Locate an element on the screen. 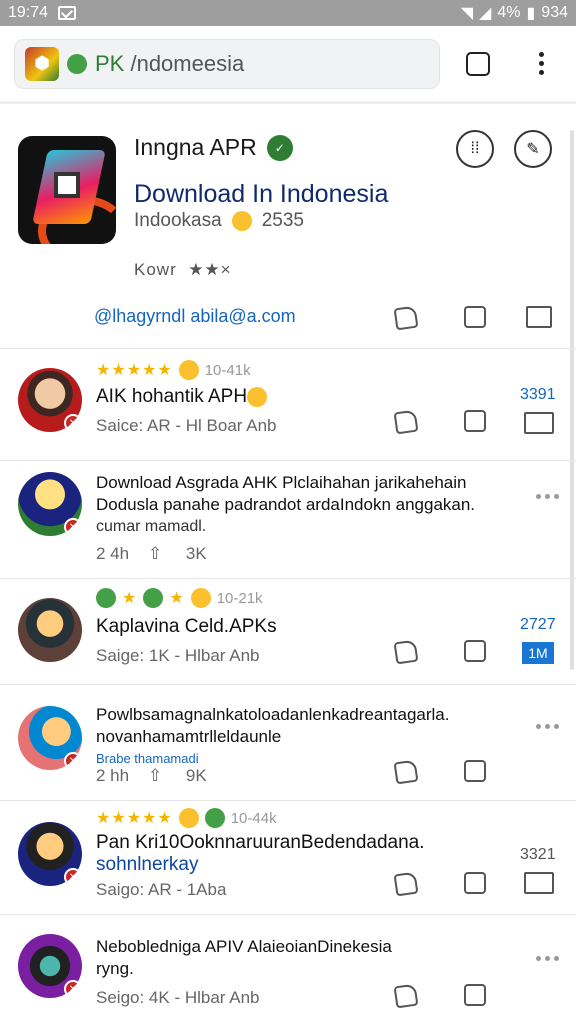 The height and width of the screenshot is (1024, 576). verified-badge-icon: ✓ is located at coordinates (279, 147).